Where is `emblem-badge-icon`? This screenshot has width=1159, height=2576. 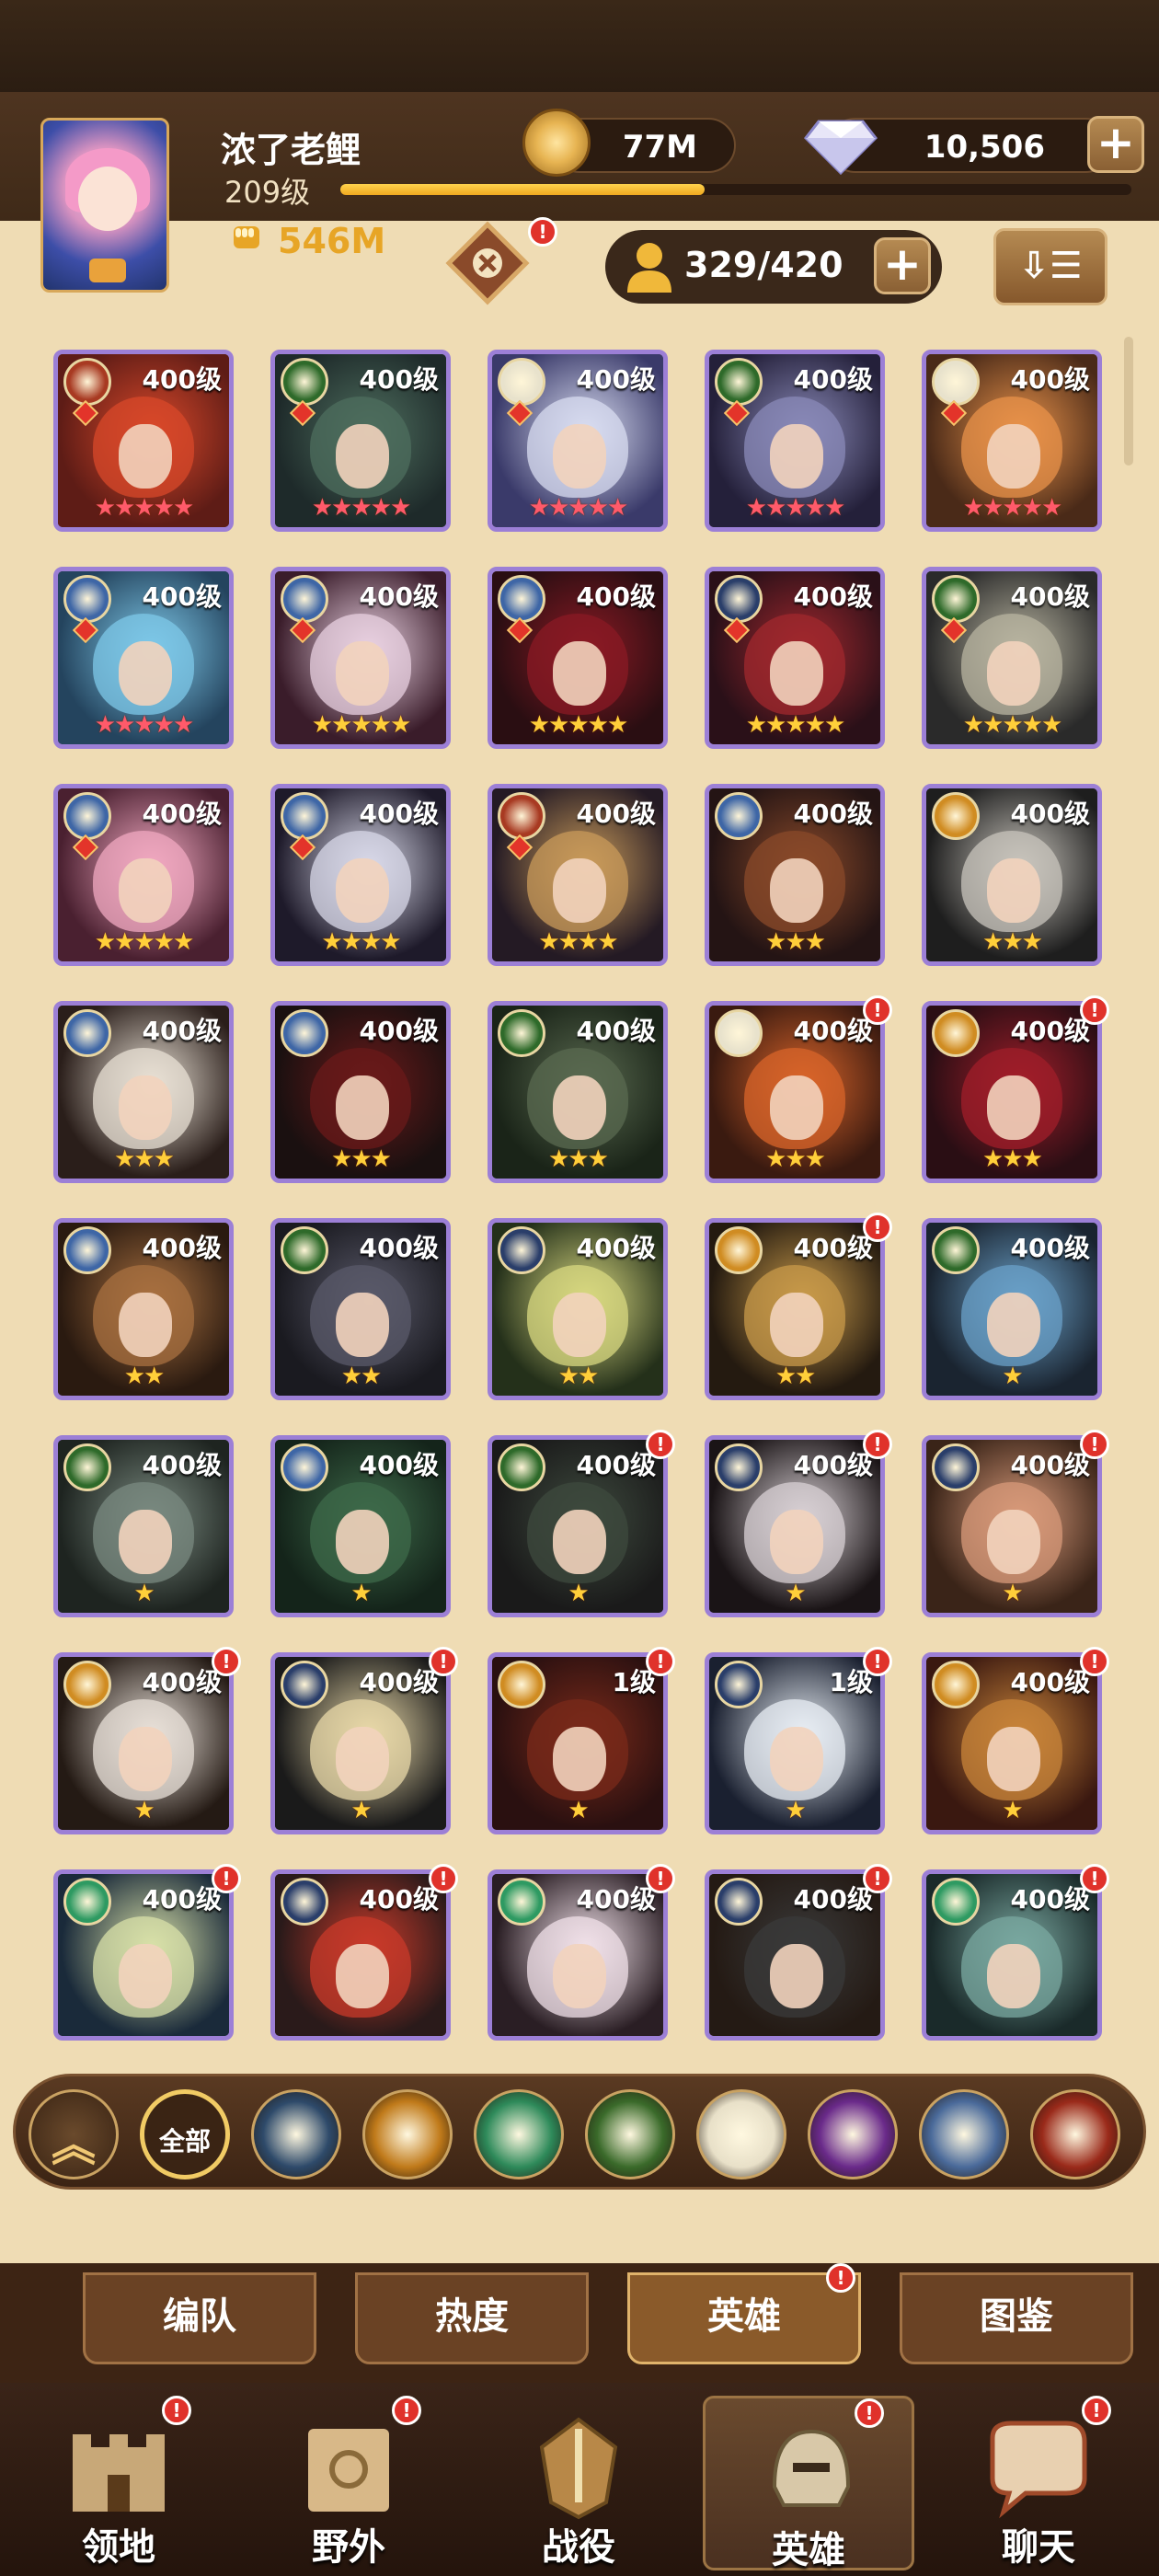
emblem-badge-icon is located at coordinates (488, 263).